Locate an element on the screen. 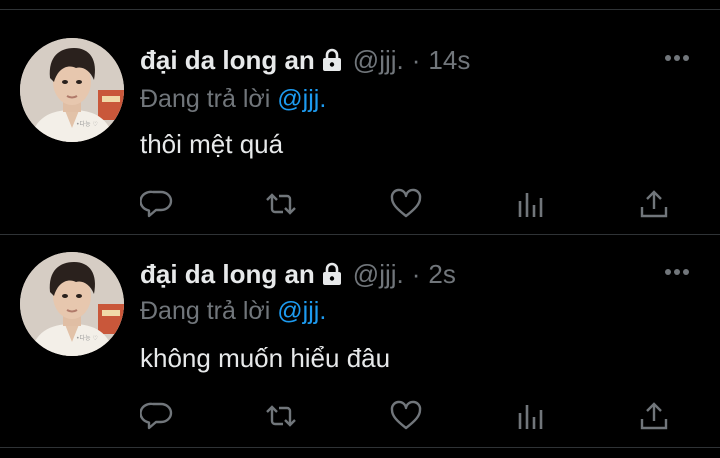 This screenshot has width=720, height=458. tweet-header: đại da long an @jjj. · 14s is located at coordinates (390, 60).